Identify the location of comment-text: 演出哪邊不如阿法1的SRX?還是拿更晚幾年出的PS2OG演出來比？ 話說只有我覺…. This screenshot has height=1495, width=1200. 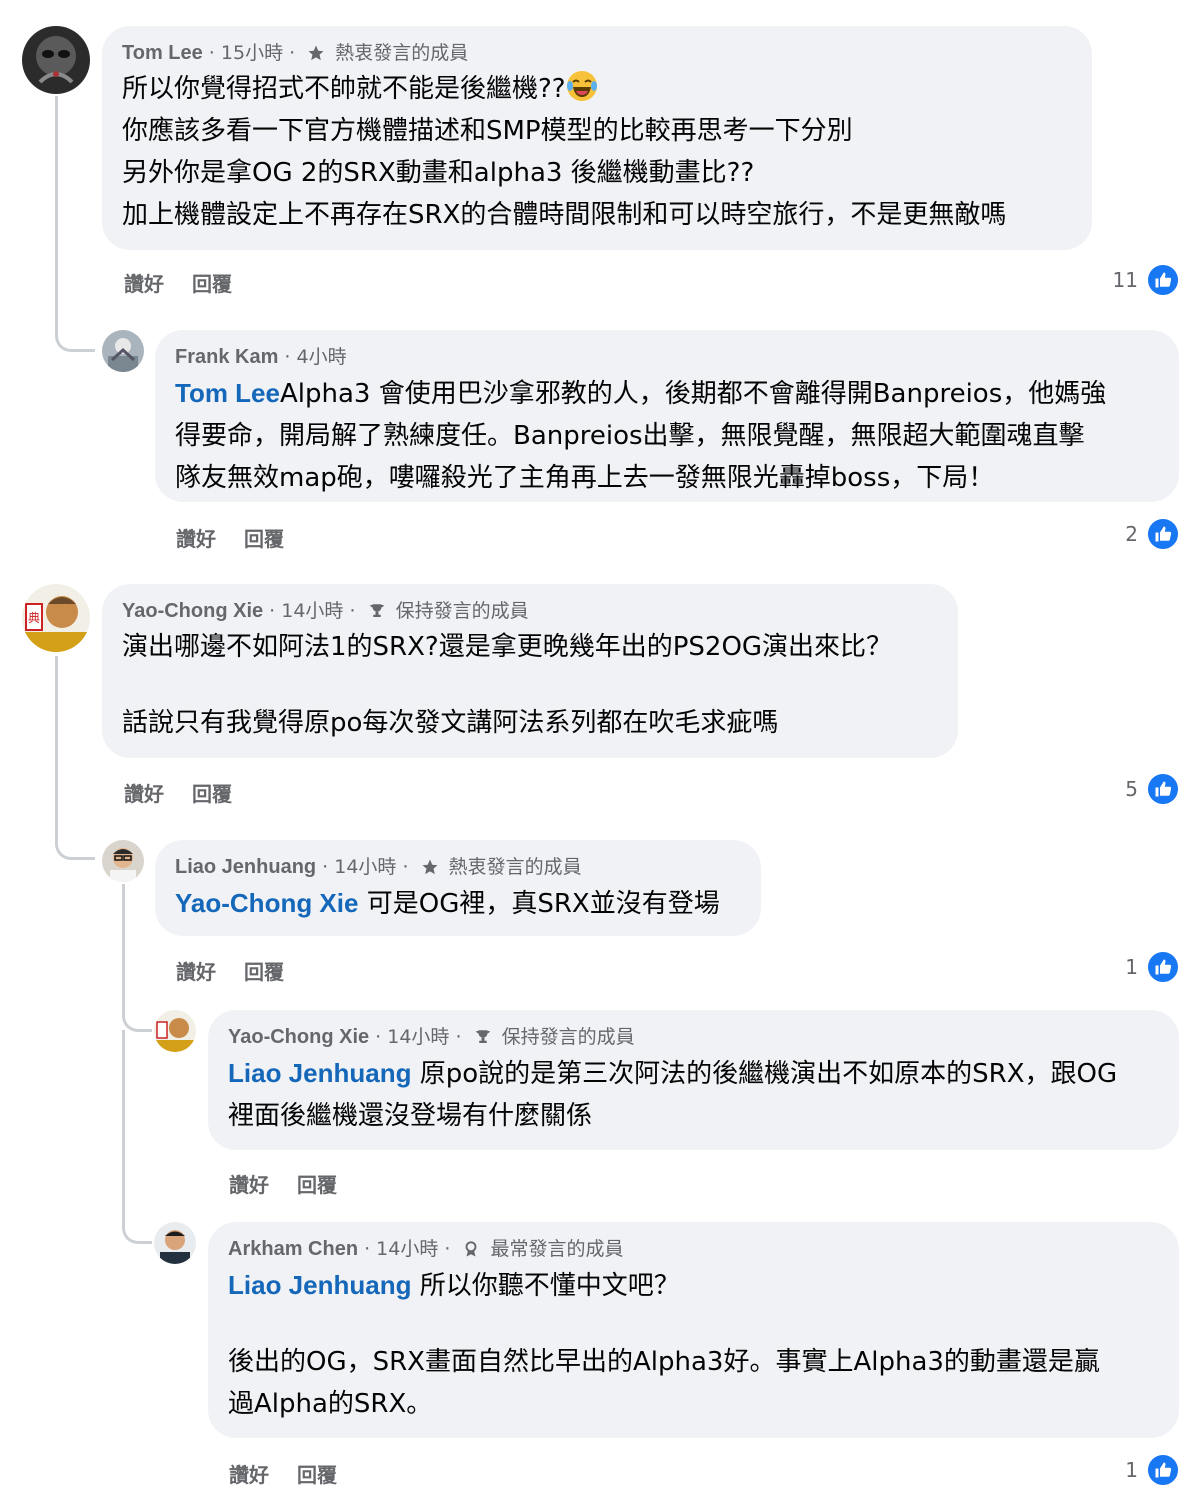
(530, 685).